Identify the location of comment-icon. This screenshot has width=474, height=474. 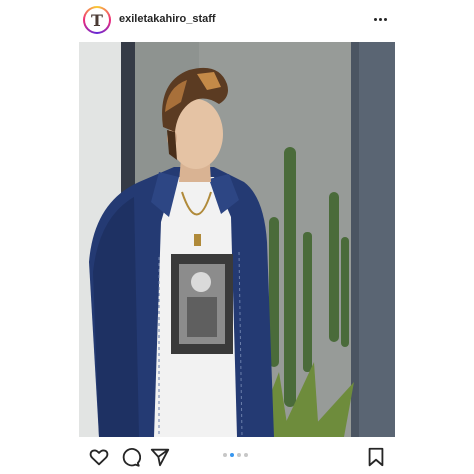
(130, 457).